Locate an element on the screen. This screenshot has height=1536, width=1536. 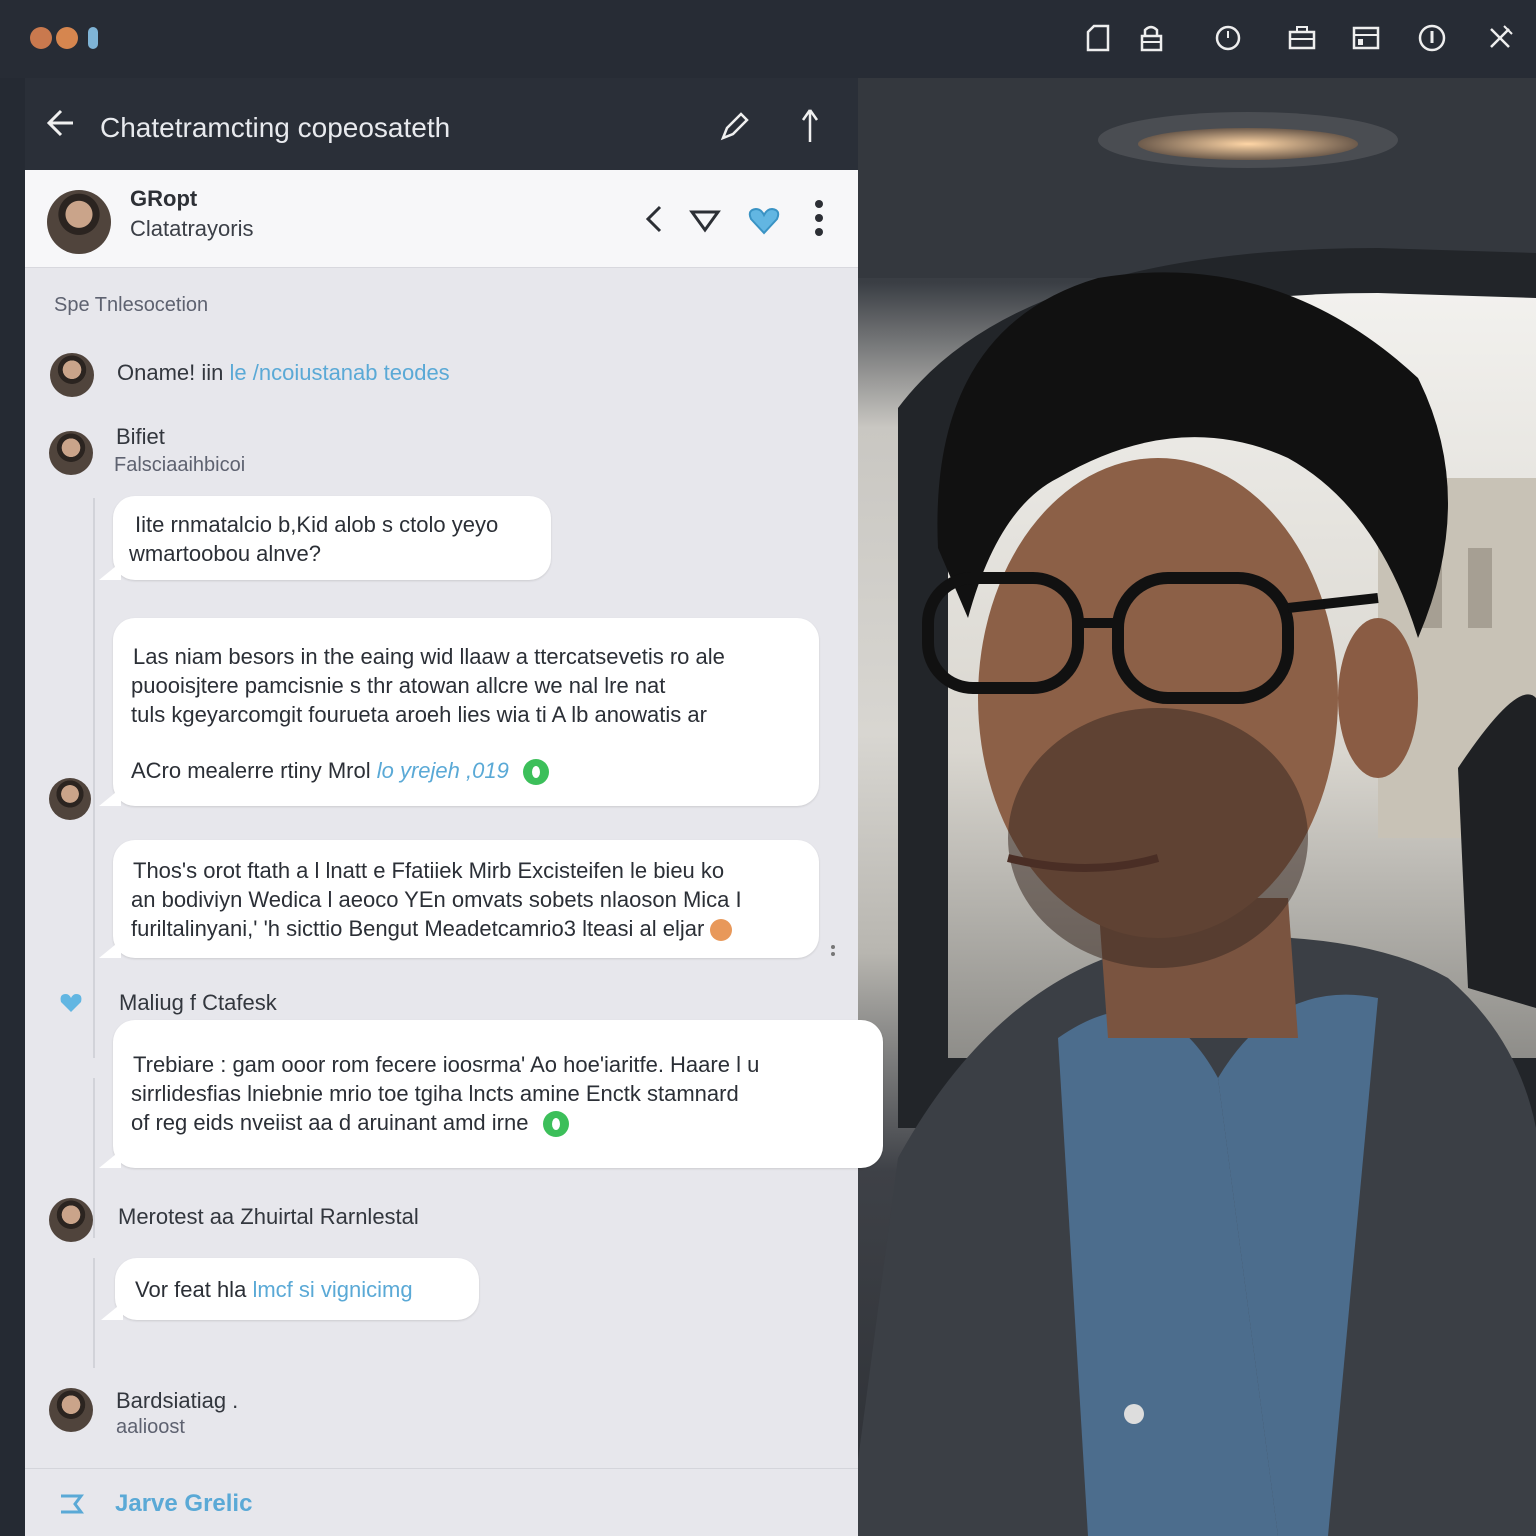
triangle-down-icon is located at coordinates (705, 221).